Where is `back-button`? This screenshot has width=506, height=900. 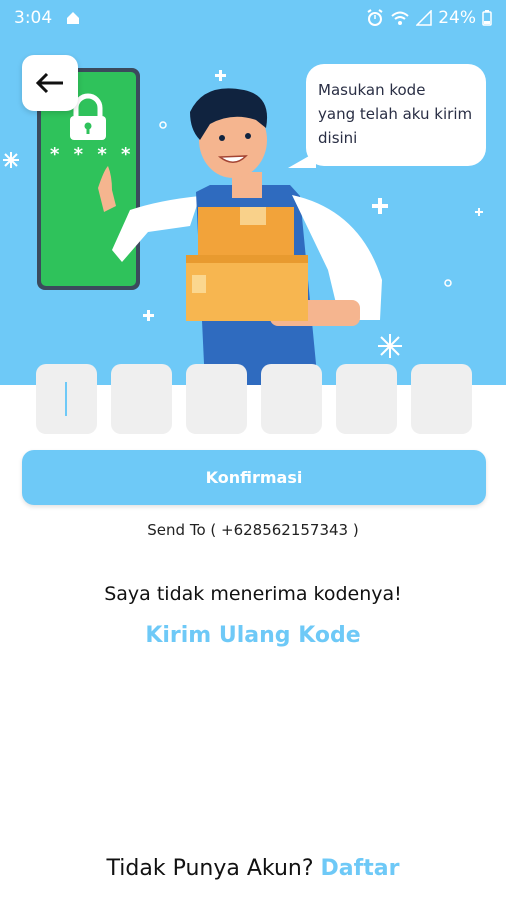
back-button is located at coordinates (50, 83).